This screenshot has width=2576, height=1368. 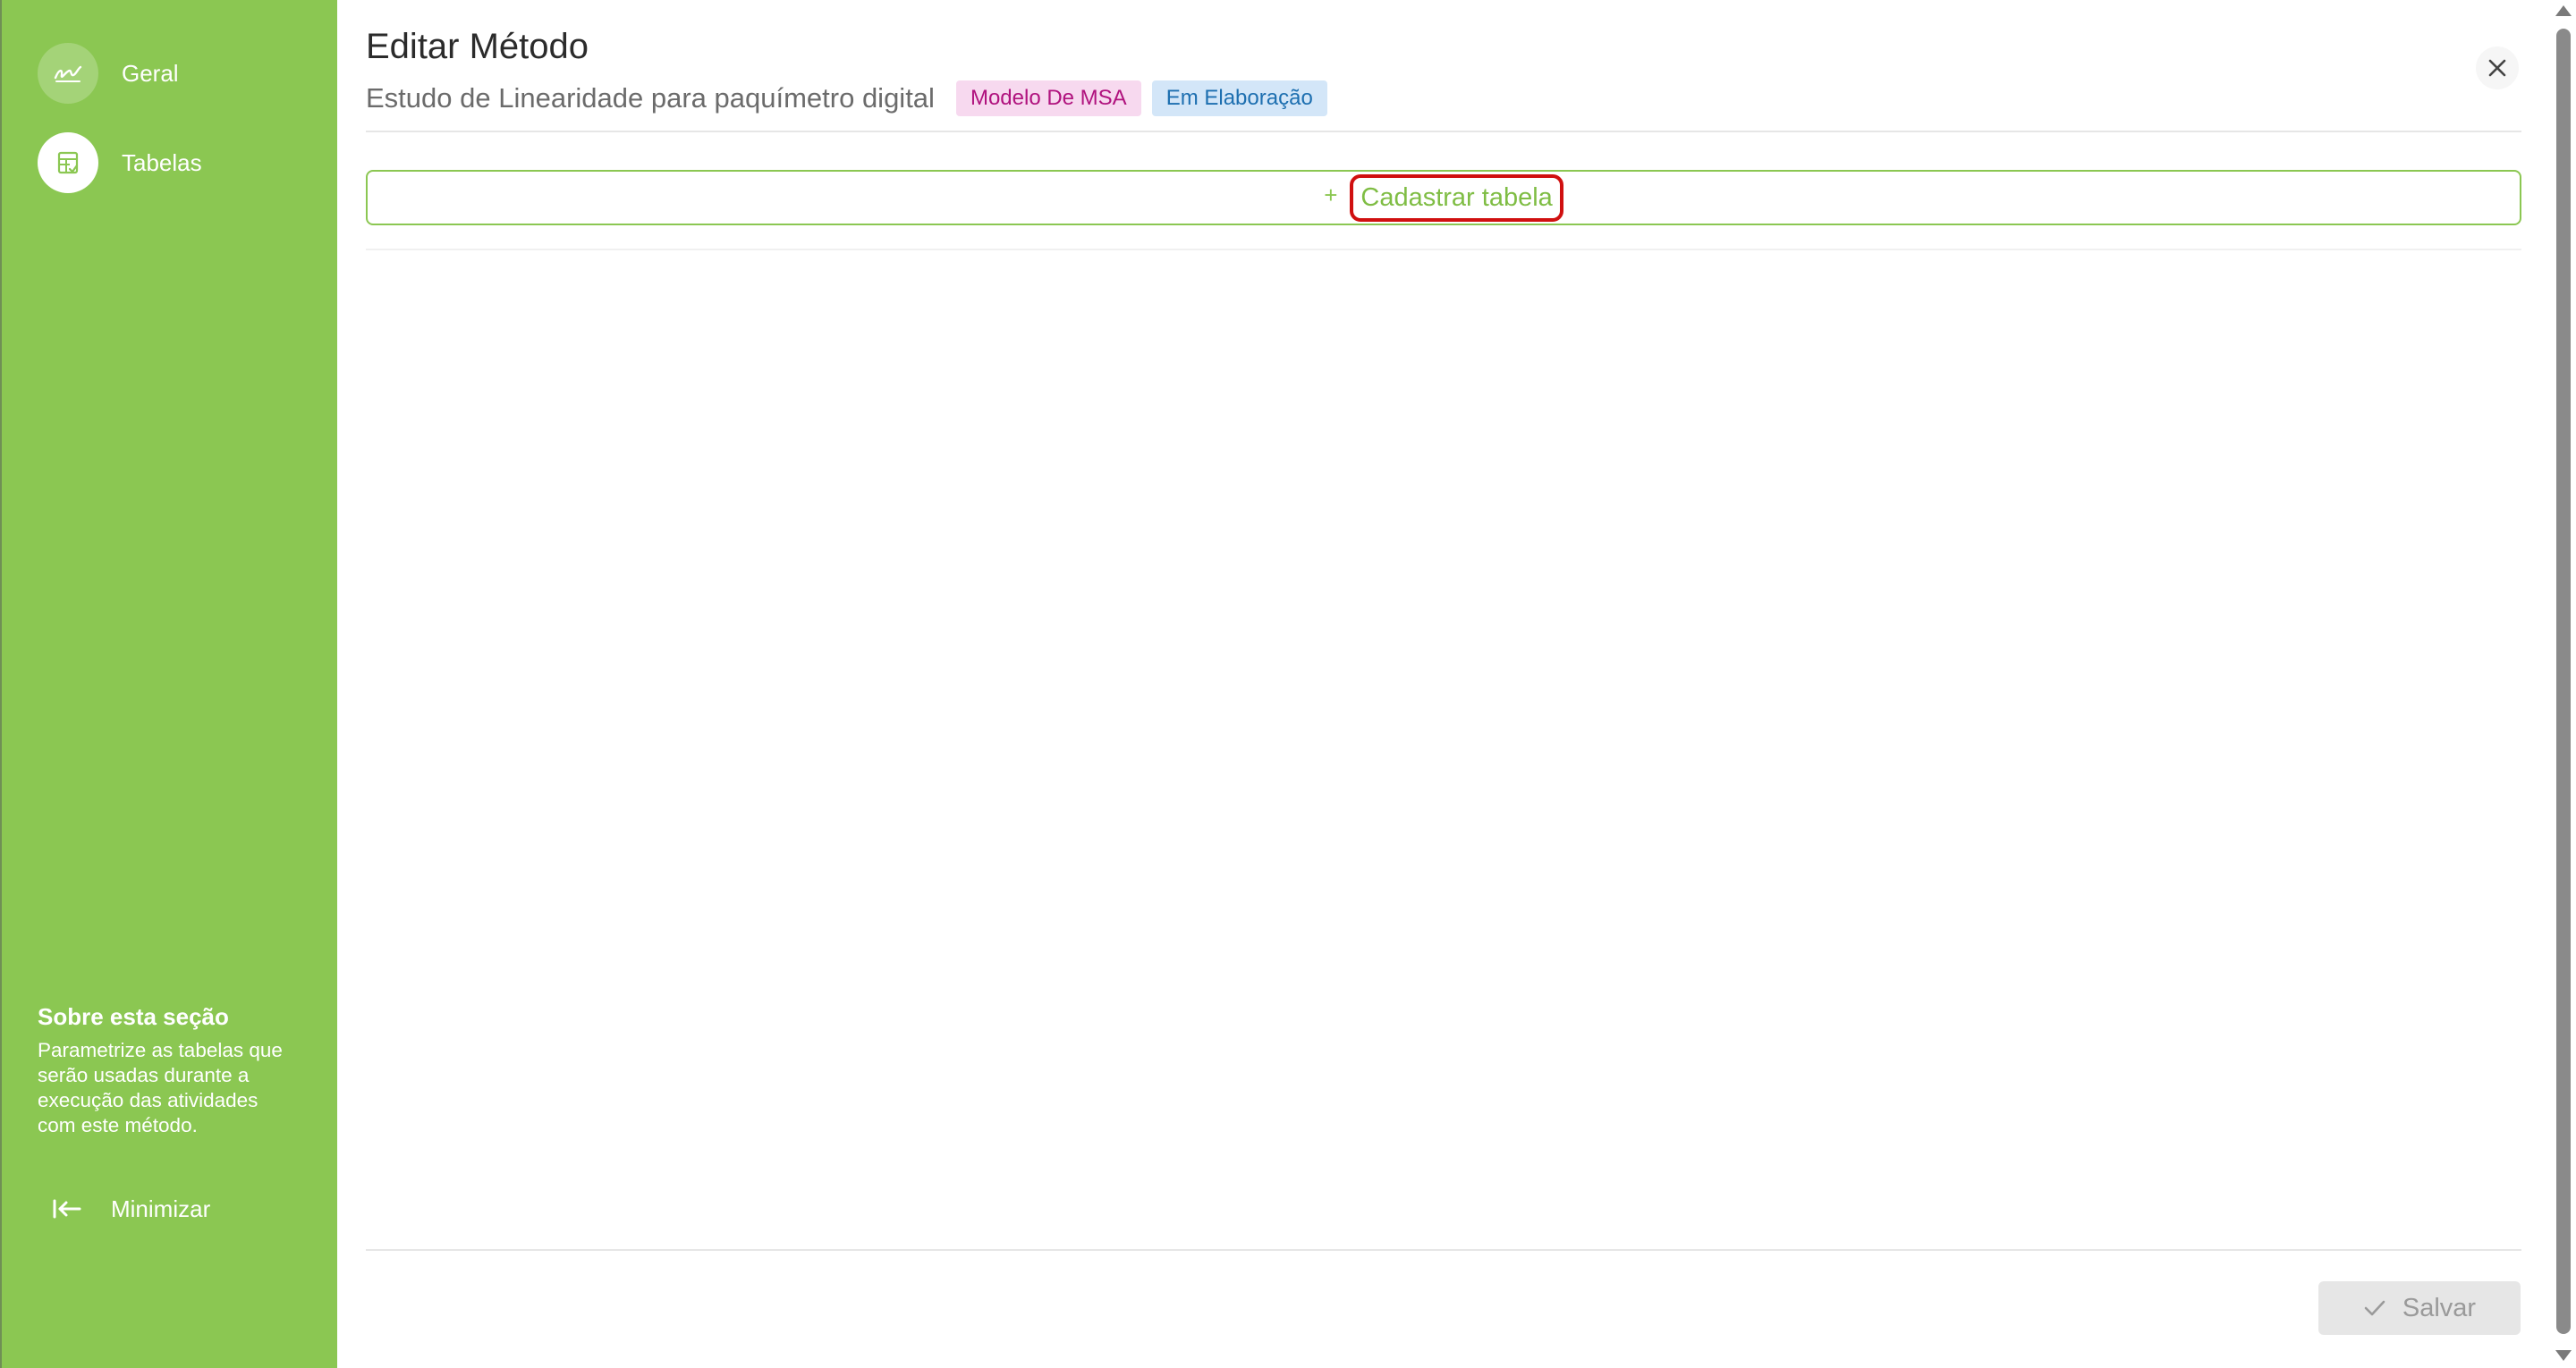 I want to click on scroll-down-arrow-icon, so click(x=2563, y=1355).